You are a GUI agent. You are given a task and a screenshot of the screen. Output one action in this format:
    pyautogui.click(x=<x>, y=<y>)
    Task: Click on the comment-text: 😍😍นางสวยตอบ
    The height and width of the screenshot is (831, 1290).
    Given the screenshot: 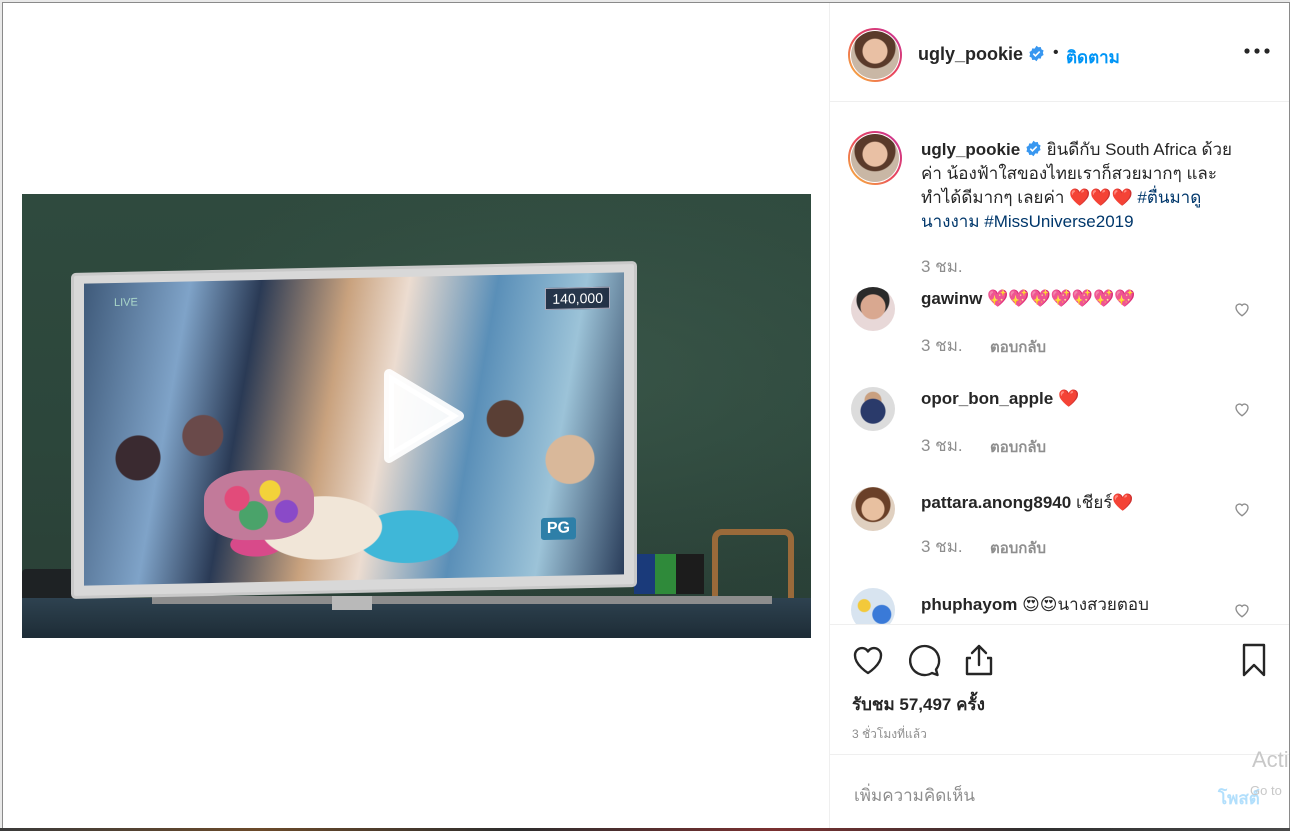 What is the action you would take?
    pyautogui.click(x=1085, y=604)
    